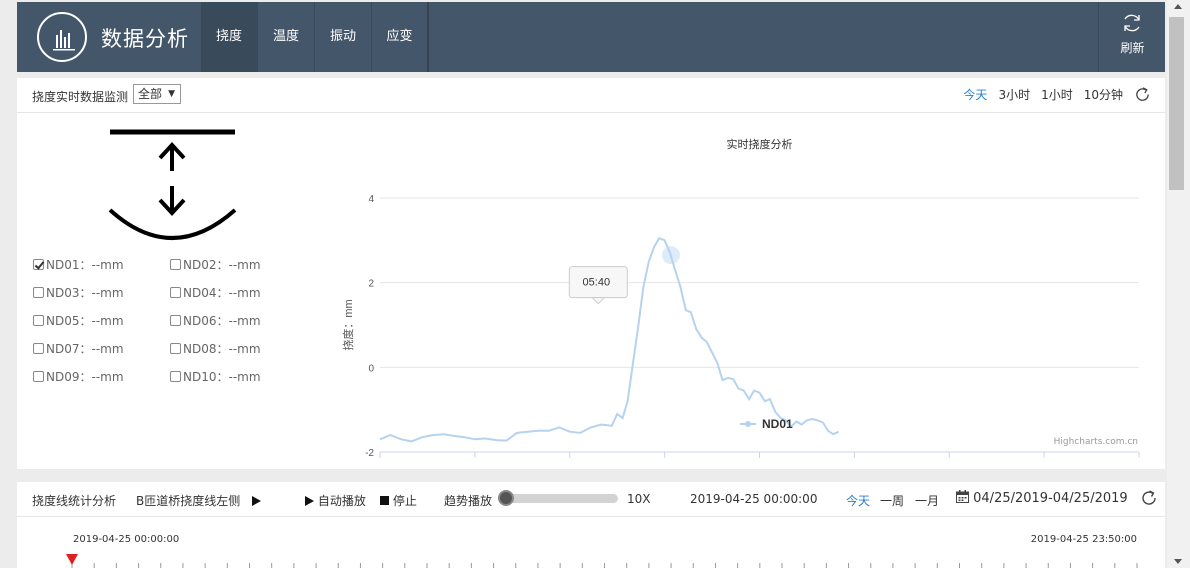 The width and height of the screenshot is (1190, 568). I want to click on range-today: 今天, so click(975, 94).